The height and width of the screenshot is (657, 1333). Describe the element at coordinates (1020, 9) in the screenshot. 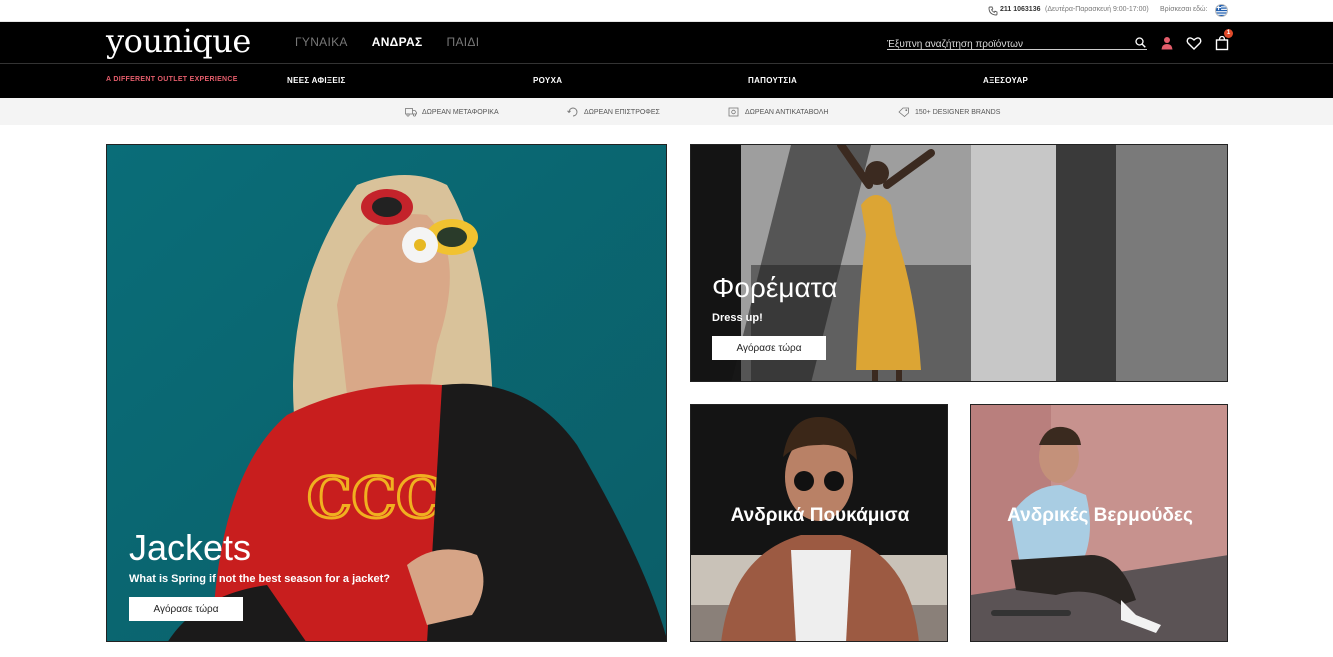

I see `phone-number: 211 1063136` at that location.